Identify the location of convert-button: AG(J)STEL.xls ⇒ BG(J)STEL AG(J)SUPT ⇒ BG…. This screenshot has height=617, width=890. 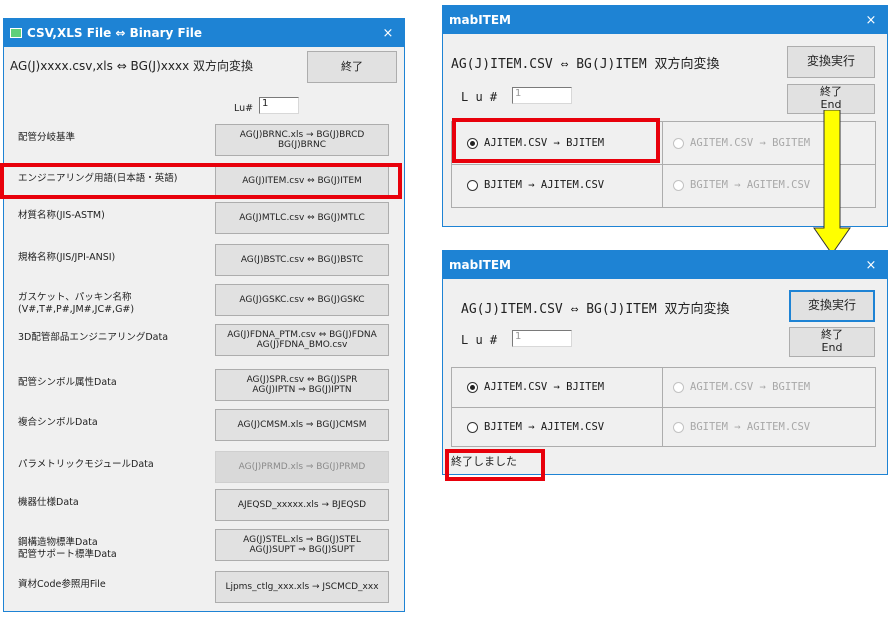
(302, 545).